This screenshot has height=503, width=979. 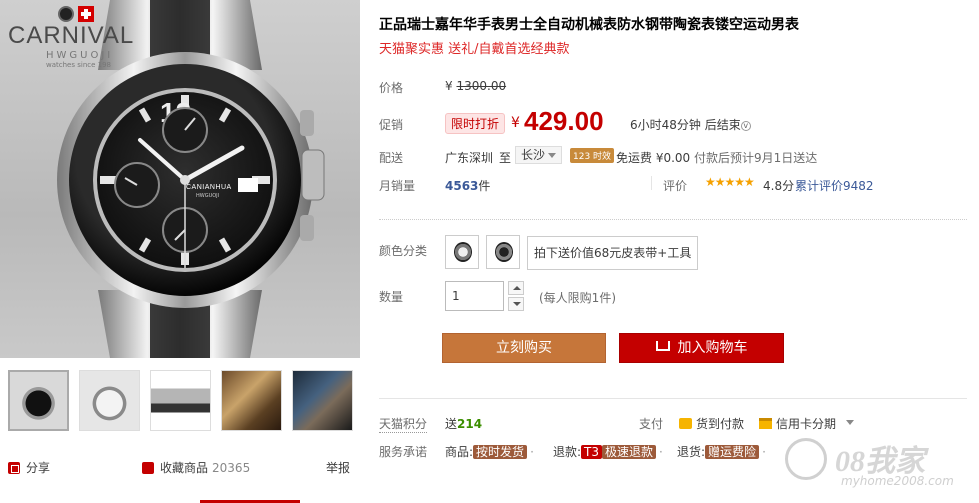 I want to click on swiss-cross-icon, so click(x=86, y=14).